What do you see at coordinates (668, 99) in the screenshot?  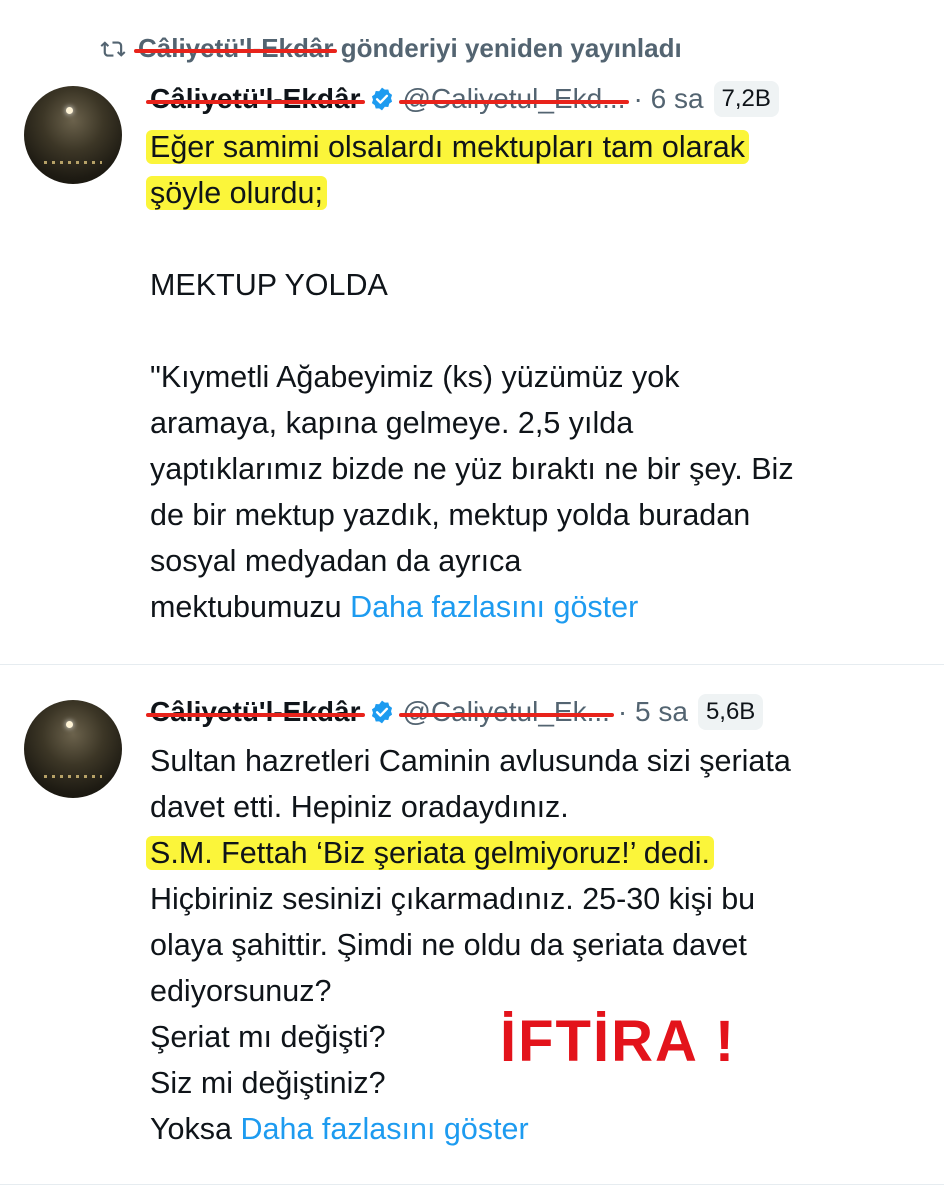 I see `tweet-time: · 6 sa` at bounding box center [668, 99].